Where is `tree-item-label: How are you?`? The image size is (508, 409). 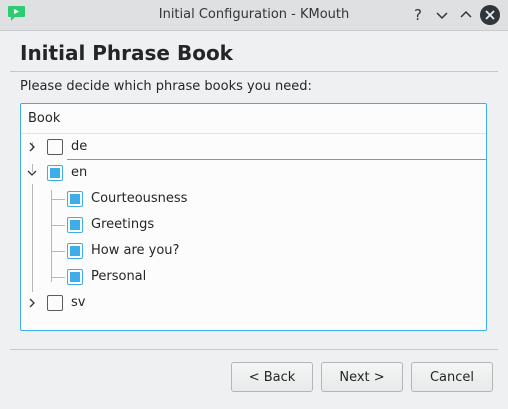
tree-item-label: How are you? is located at coordinates (135, 250).